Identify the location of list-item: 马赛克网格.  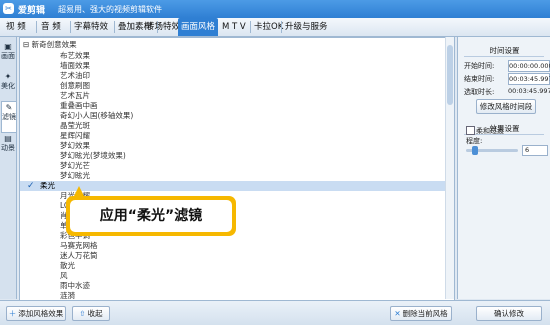
(255, 246).